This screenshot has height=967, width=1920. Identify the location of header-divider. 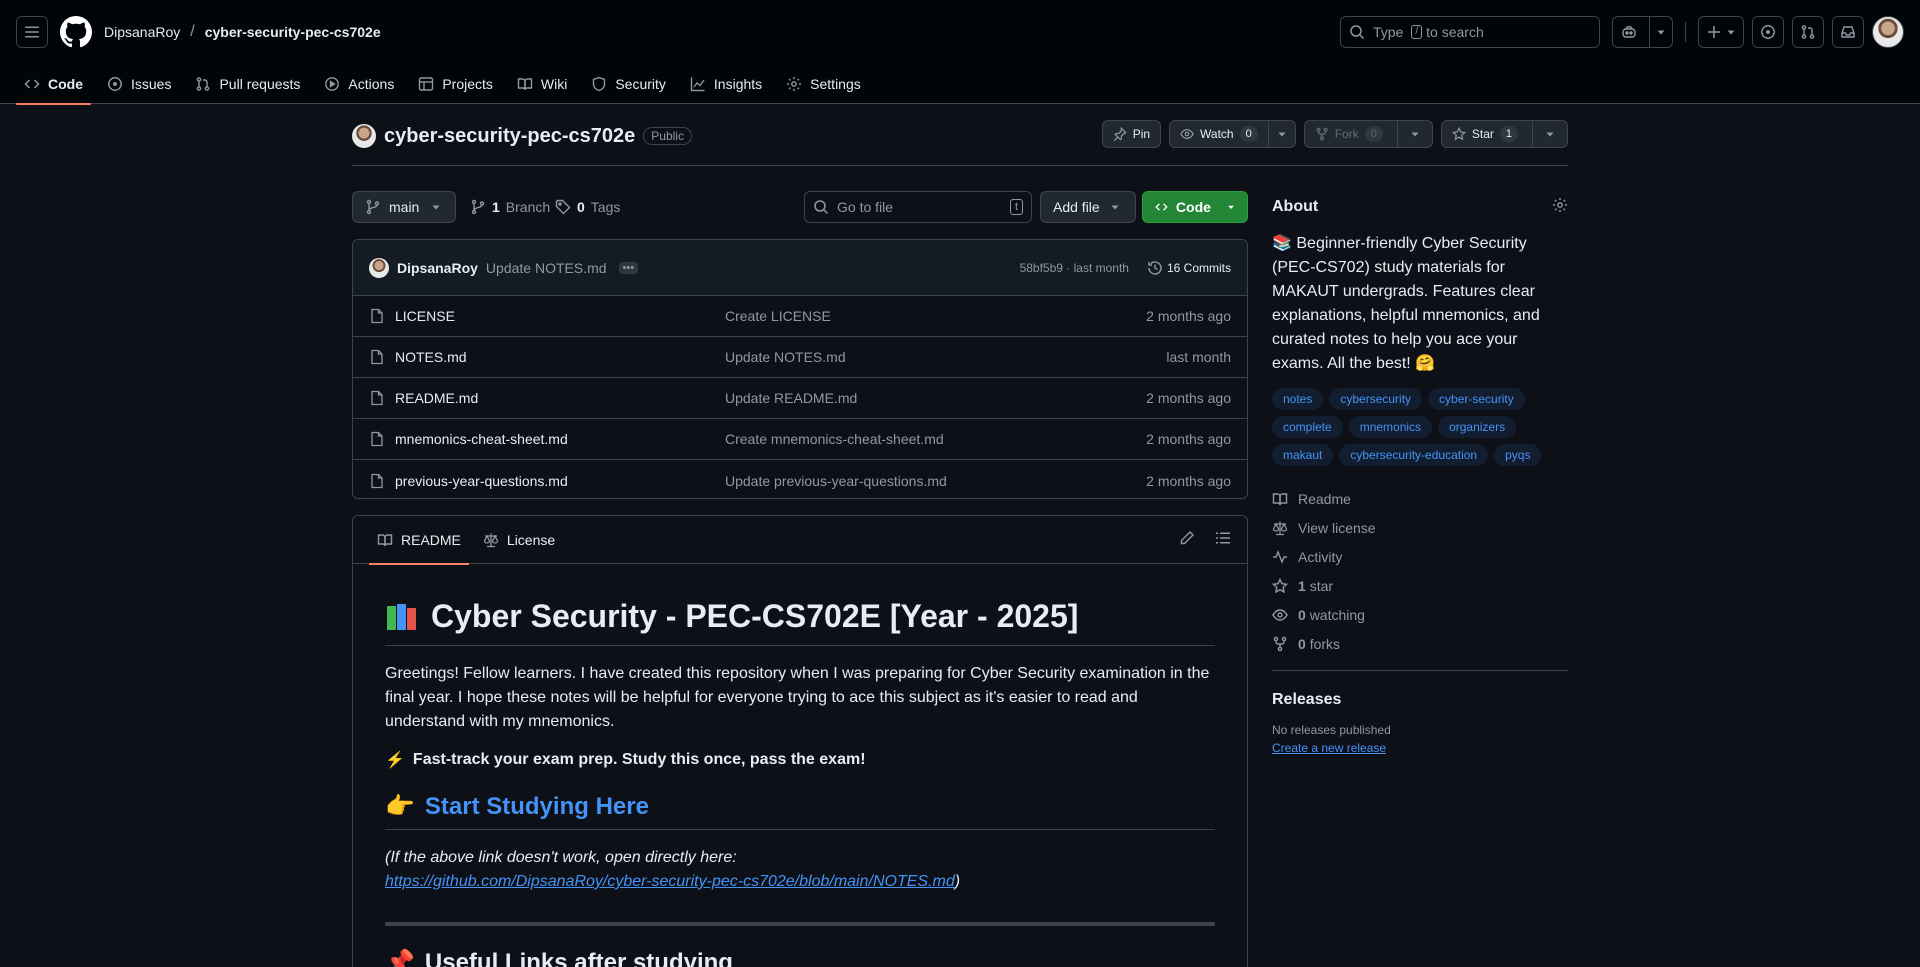
(1685, 32).